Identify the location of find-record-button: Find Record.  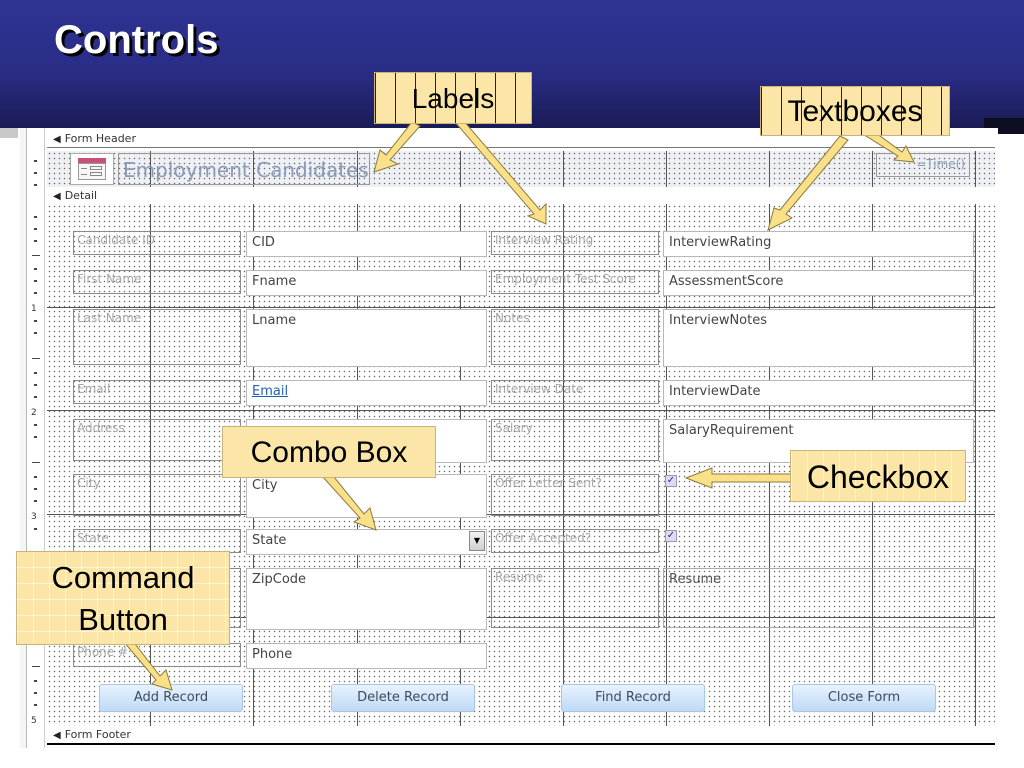
(633, 698).